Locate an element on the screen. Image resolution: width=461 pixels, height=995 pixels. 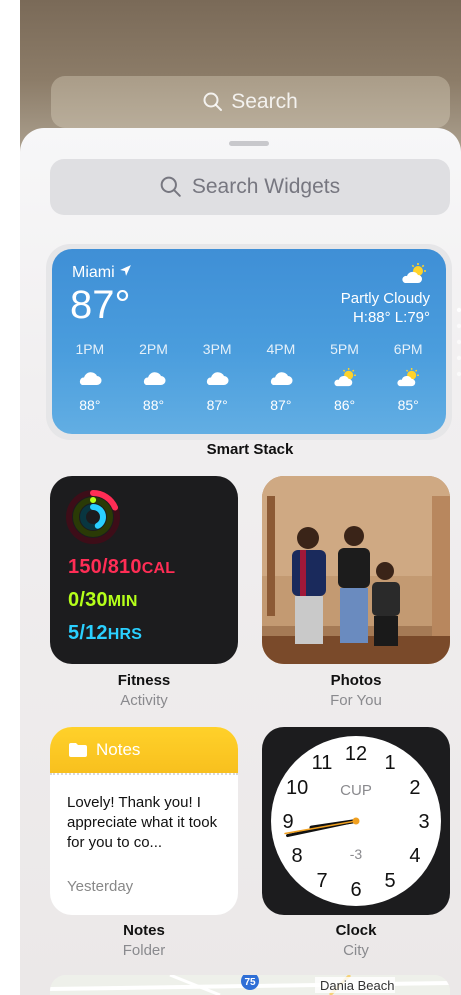
clock-offset: -3 is located at coordinates (356, 854).